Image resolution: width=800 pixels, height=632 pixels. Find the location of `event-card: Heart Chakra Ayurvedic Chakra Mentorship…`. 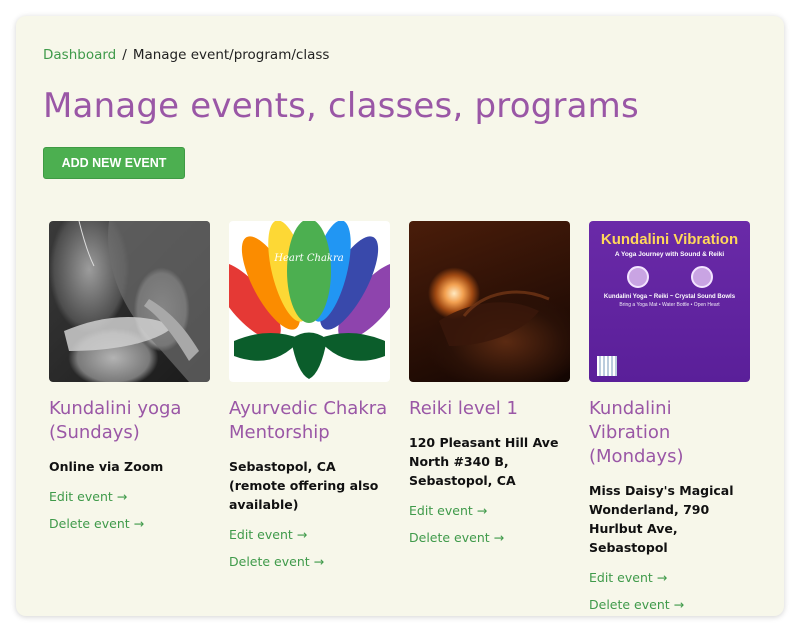

event-card: Heart Chakra Ayurvedic Chakra Mentorship… is located at coordinates (309, 416).